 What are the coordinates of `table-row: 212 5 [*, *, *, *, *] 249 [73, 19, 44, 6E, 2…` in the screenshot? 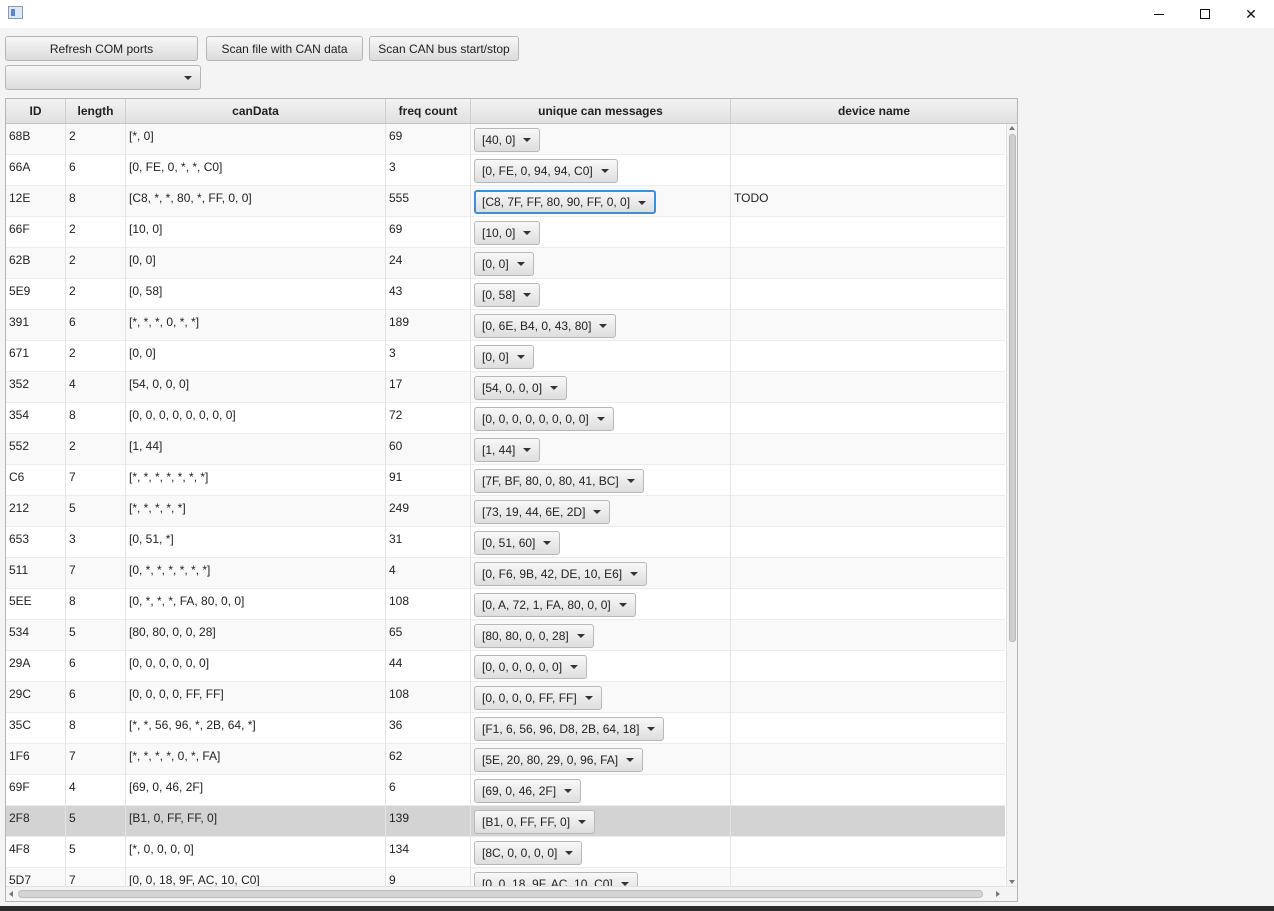 It's located at (505, 511).